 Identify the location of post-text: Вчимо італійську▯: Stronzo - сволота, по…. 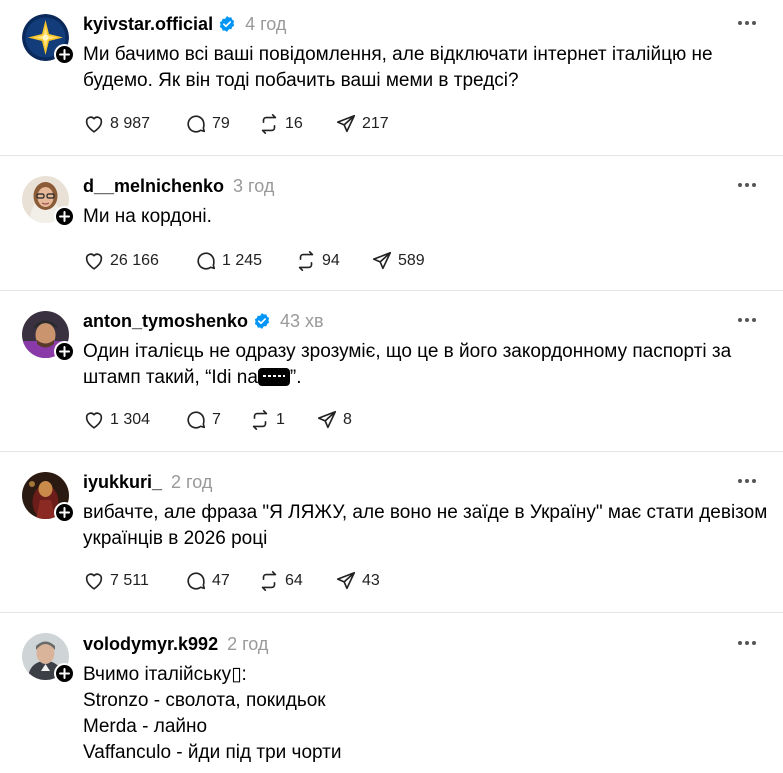
(421, 714).